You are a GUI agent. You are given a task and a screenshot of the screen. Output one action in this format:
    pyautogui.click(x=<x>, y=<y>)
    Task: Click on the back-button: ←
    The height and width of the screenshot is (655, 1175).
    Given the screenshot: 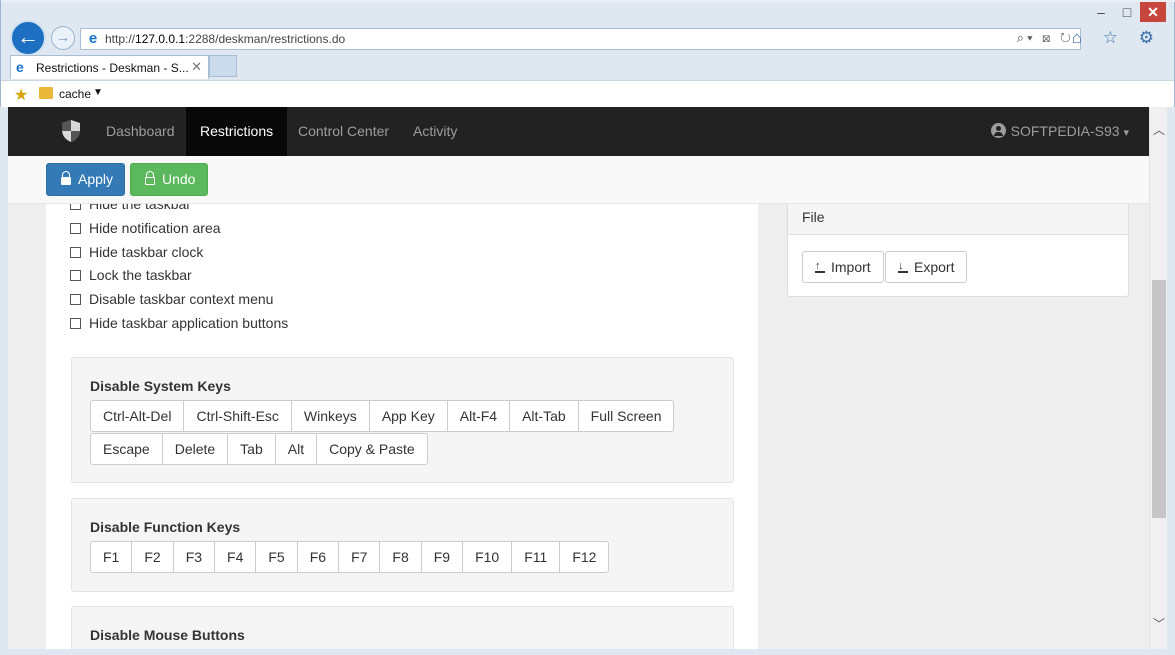 What is the action you would take?
    pyautogui.click(x=28, y=38)
    